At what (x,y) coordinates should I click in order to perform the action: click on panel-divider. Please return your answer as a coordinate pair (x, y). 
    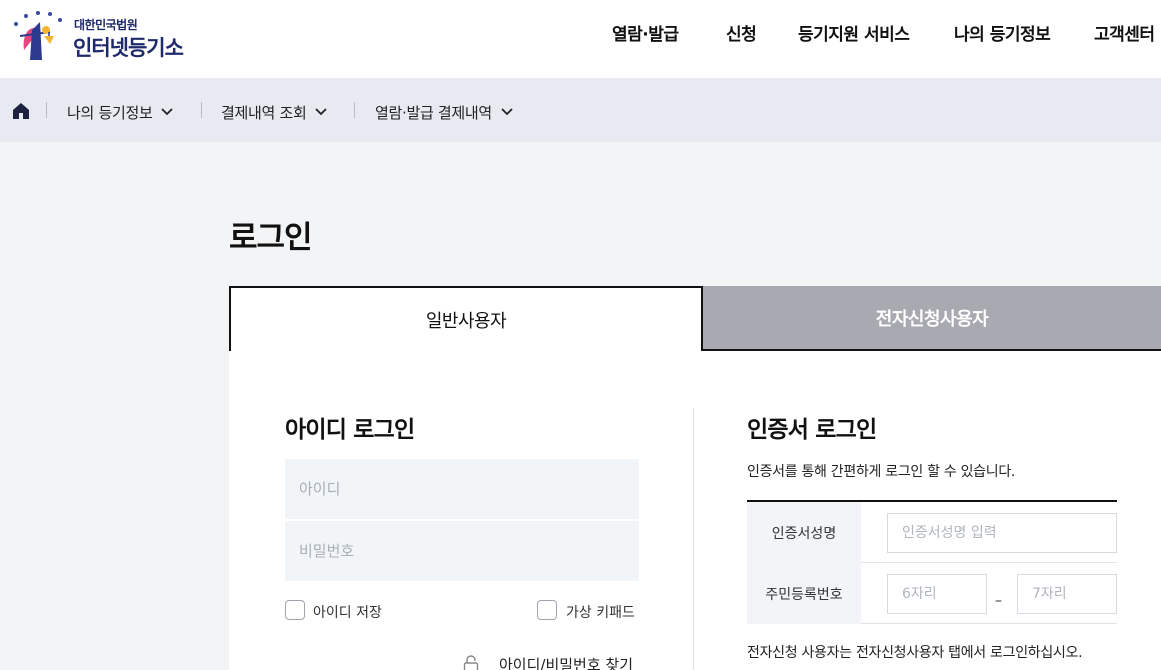
    Looking at the image, I should click on (693, 539).